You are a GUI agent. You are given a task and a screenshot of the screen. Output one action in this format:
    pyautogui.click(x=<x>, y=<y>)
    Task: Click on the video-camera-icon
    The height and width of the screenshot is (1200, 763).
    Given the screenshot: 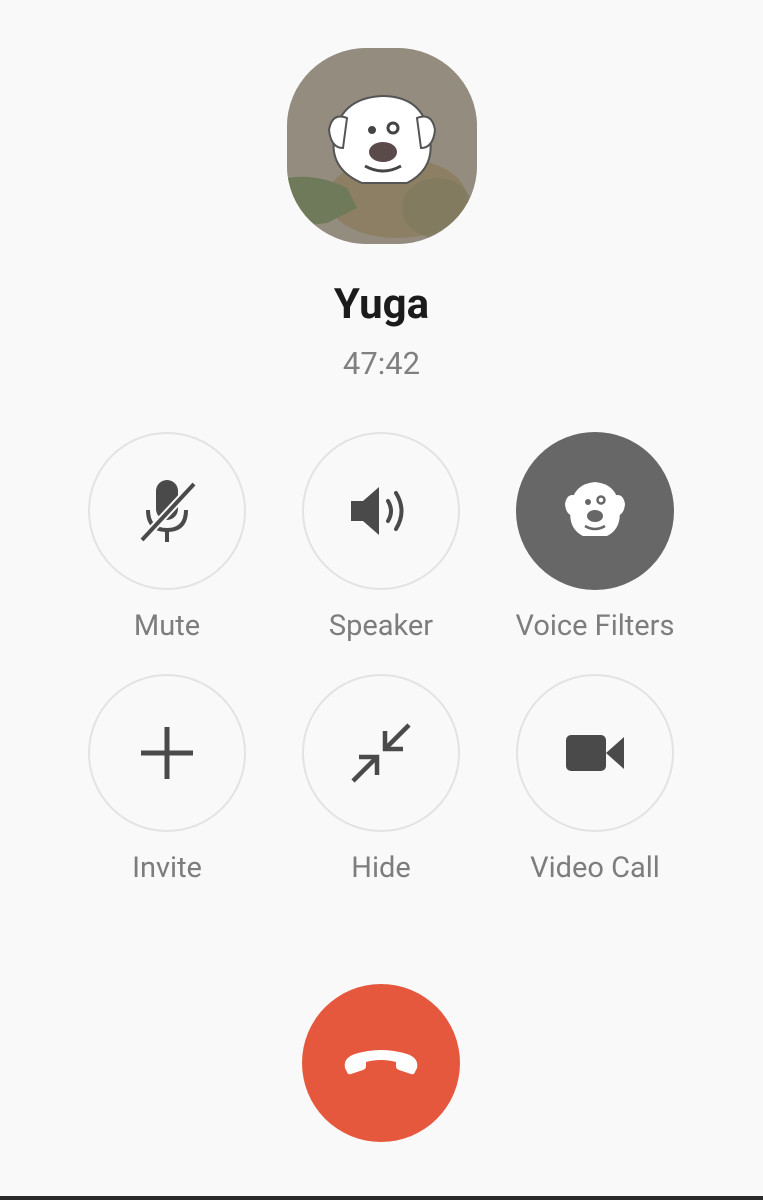 What is the action you would take?
    pyautogui.click(x=595, y=753)
    